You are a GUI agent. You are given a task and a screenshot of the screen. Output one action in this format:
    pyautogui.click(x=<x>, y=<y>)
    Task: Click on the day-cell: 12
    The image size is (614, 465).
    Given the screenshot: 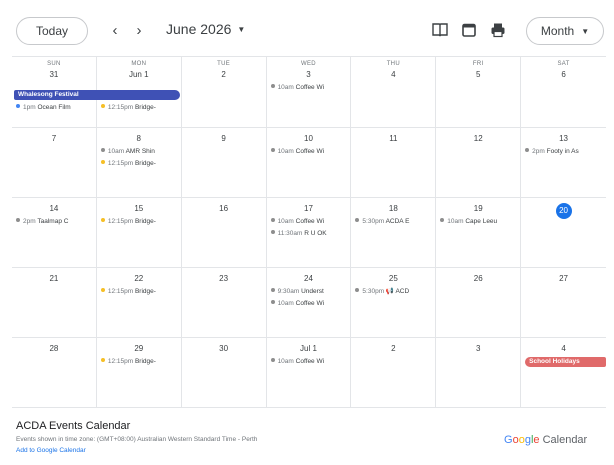 What is the action you would take?
    pyautogui.click(x=479, y=162)
    